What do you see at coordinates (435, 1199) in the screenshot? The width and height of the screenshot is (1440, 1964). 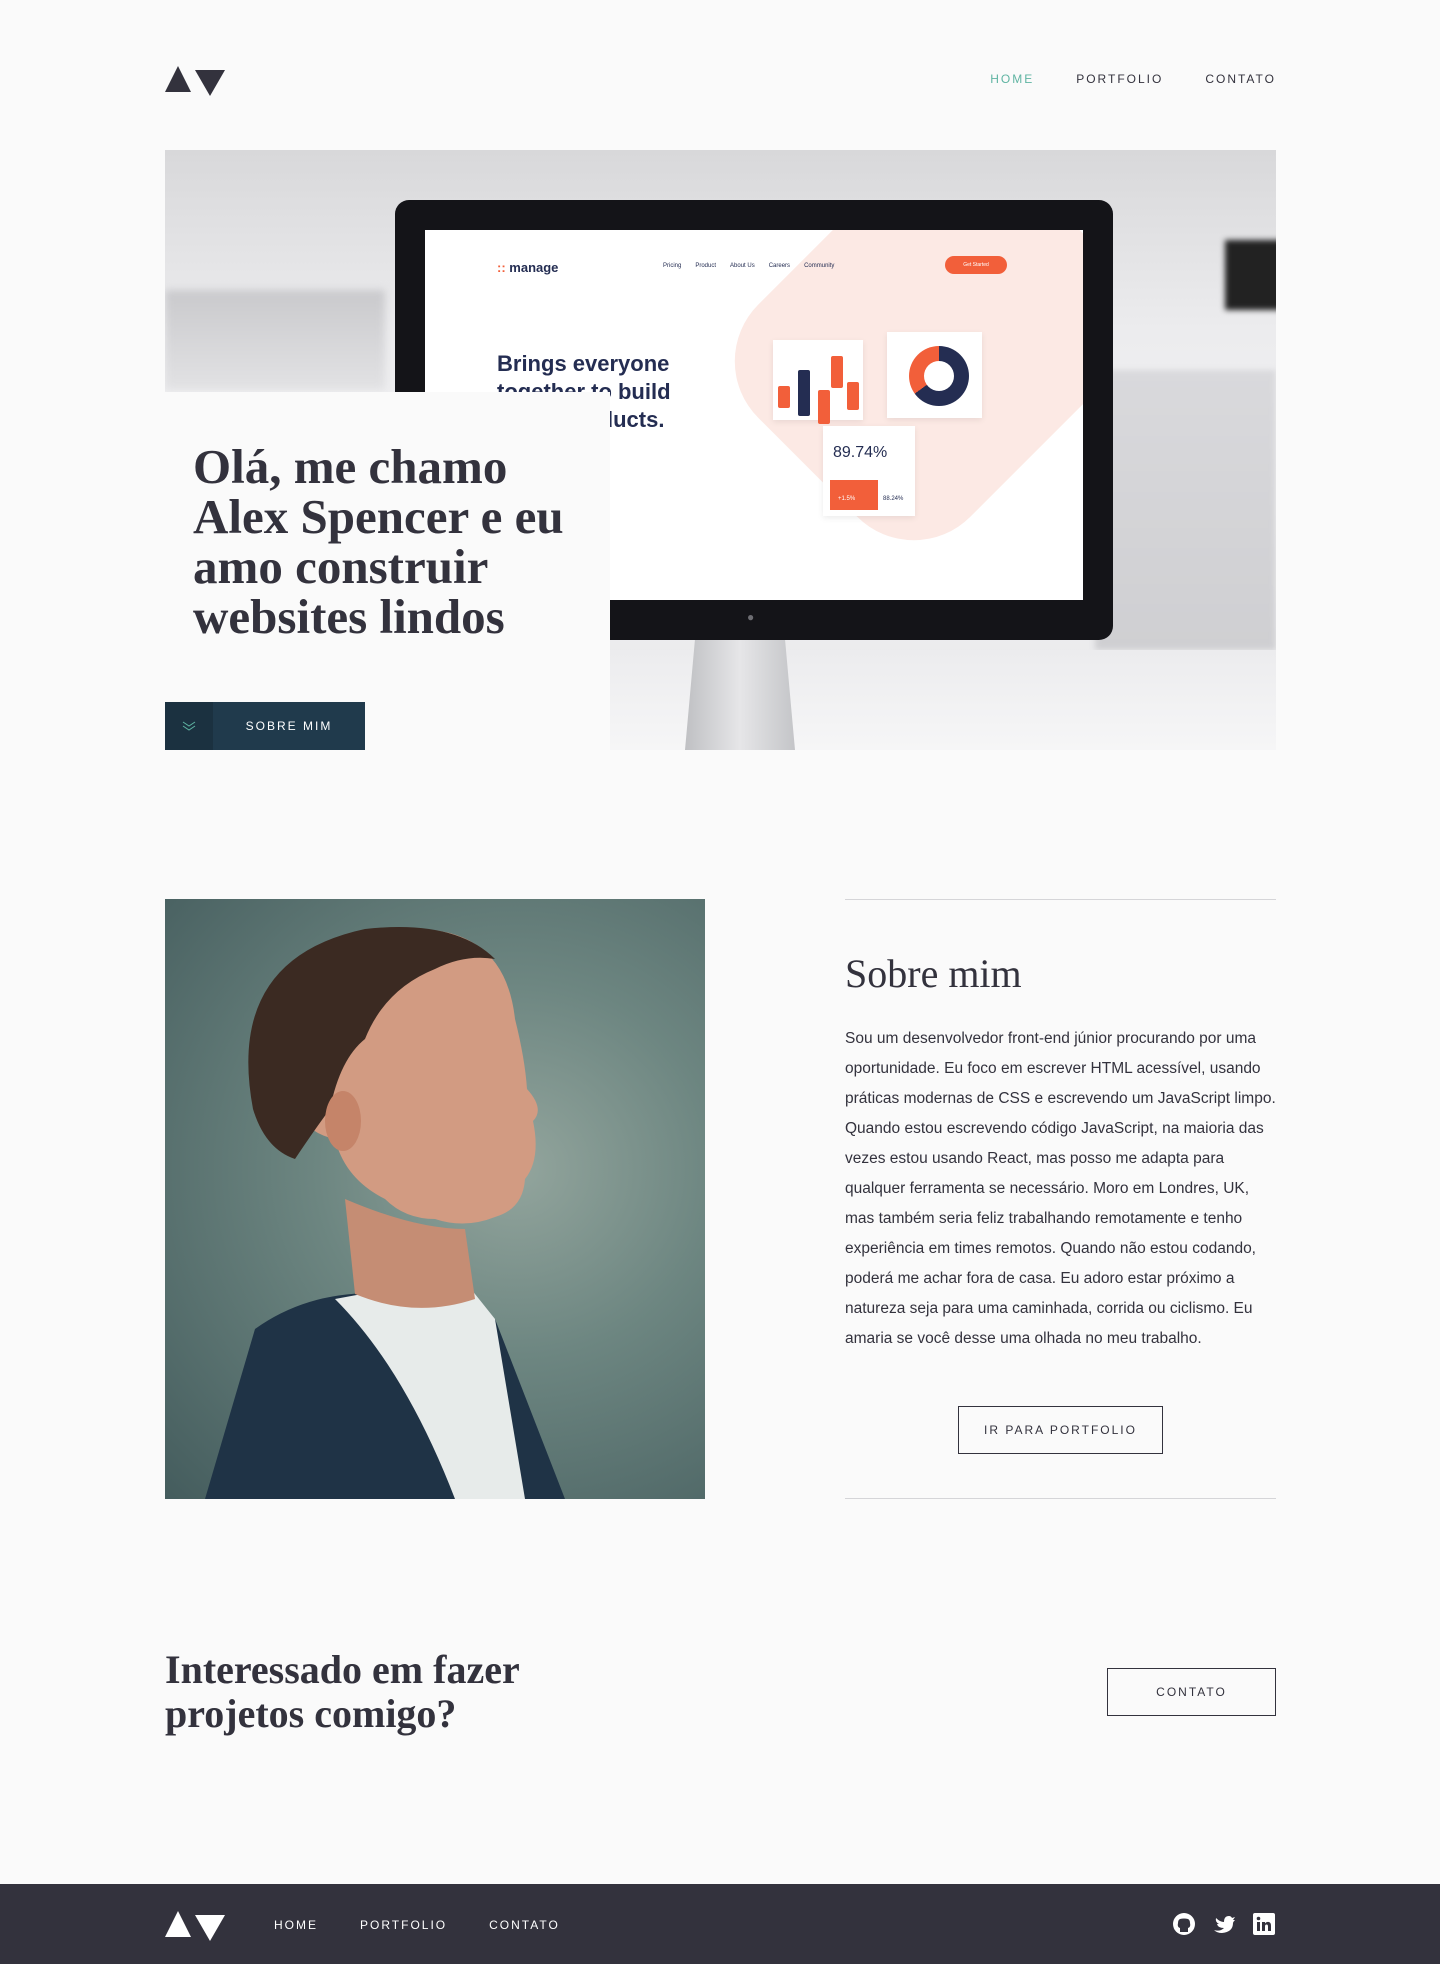 I see `profile-photo` at bounding box center [435, 1199].